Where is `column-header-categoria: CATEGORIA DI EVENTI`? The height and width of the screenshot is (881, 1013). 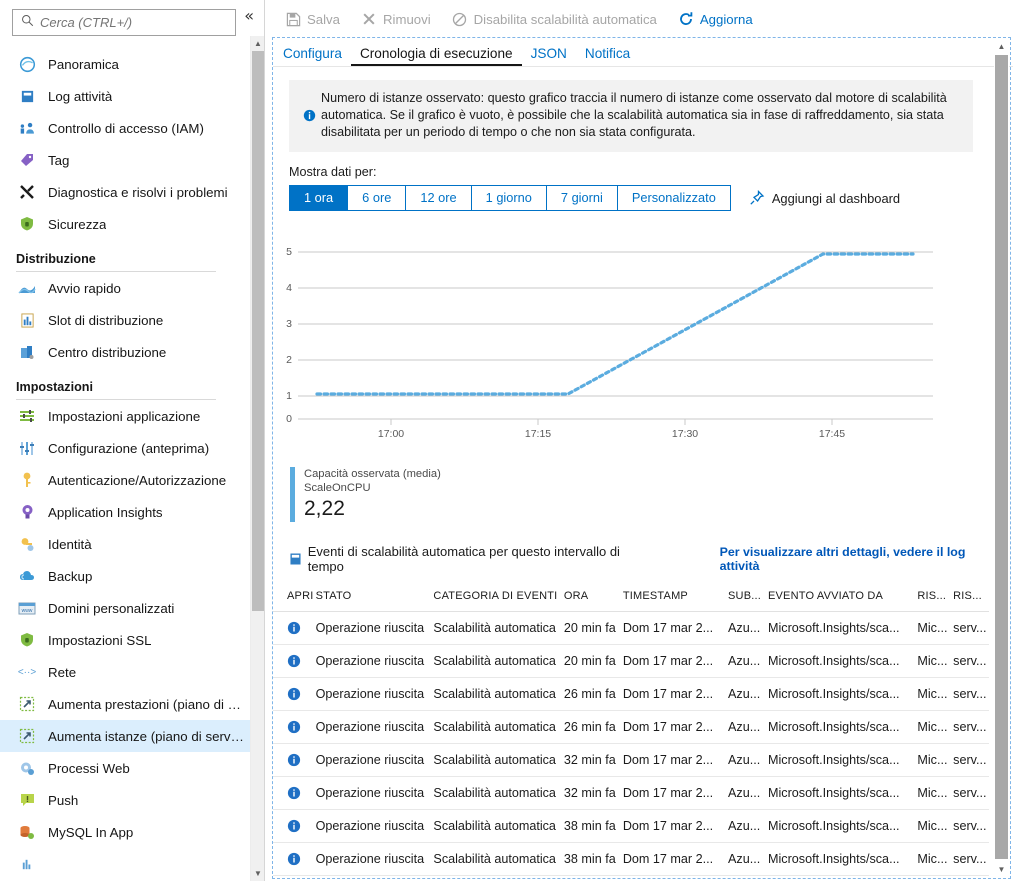 column-header-categoria: CATEGORIA DI EVENTI is located at coordinates (498, 601).